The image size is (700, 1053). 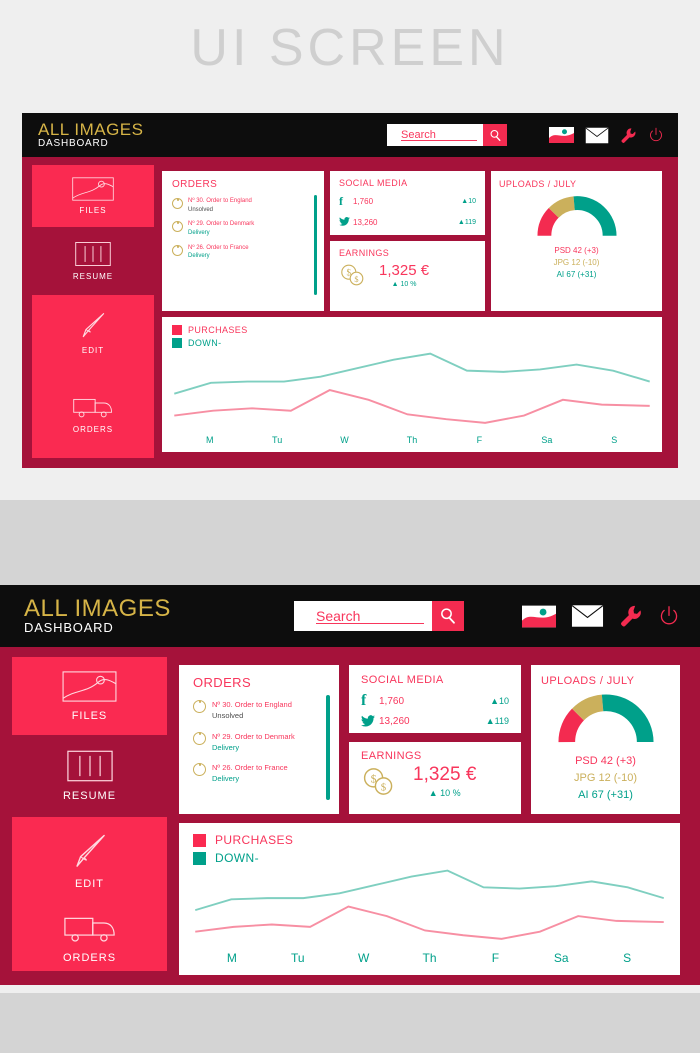 What do you see at coordinates (495, 957) in the screenshot?
I see `x-tick: F` at bounding box center [495, 957].